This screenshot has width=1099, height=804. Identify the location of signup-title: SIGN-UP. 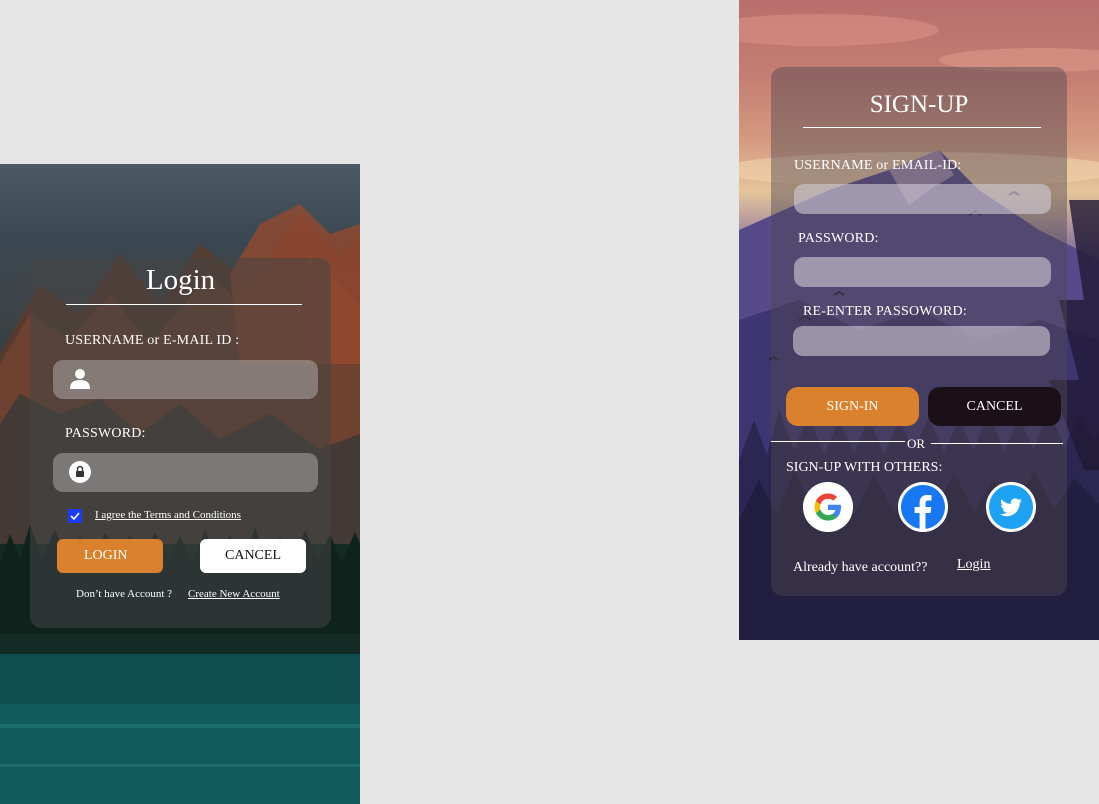
(919, 104).